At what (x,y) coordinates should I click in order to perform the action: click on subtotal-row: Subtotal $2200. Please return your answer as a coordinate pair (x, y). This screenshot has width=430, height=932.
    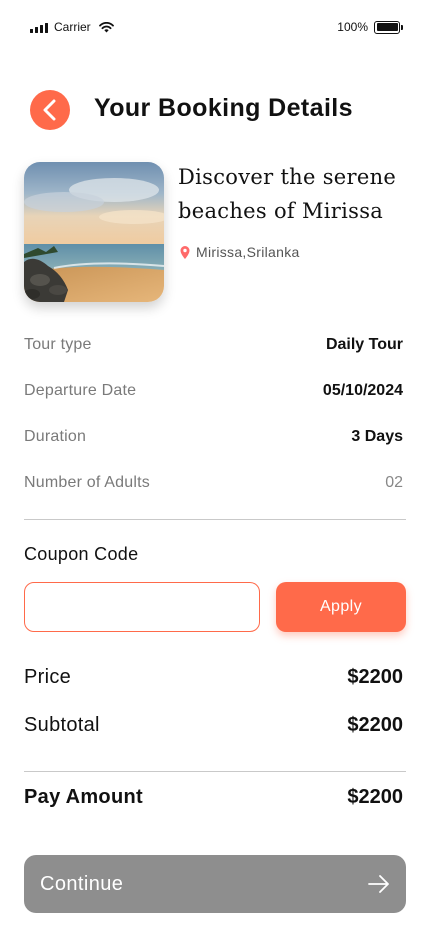
    Looking at the image, I should click on (213, 725).